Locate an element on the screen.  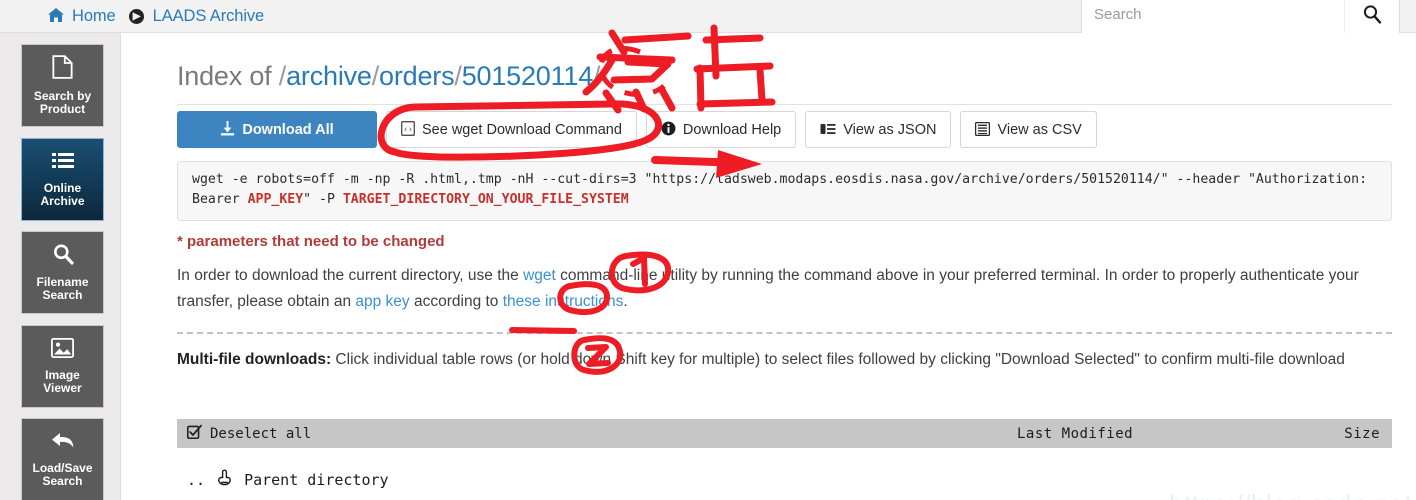
command-app-key-placeholder: APP_KEY is located at coordinates (275, 200).